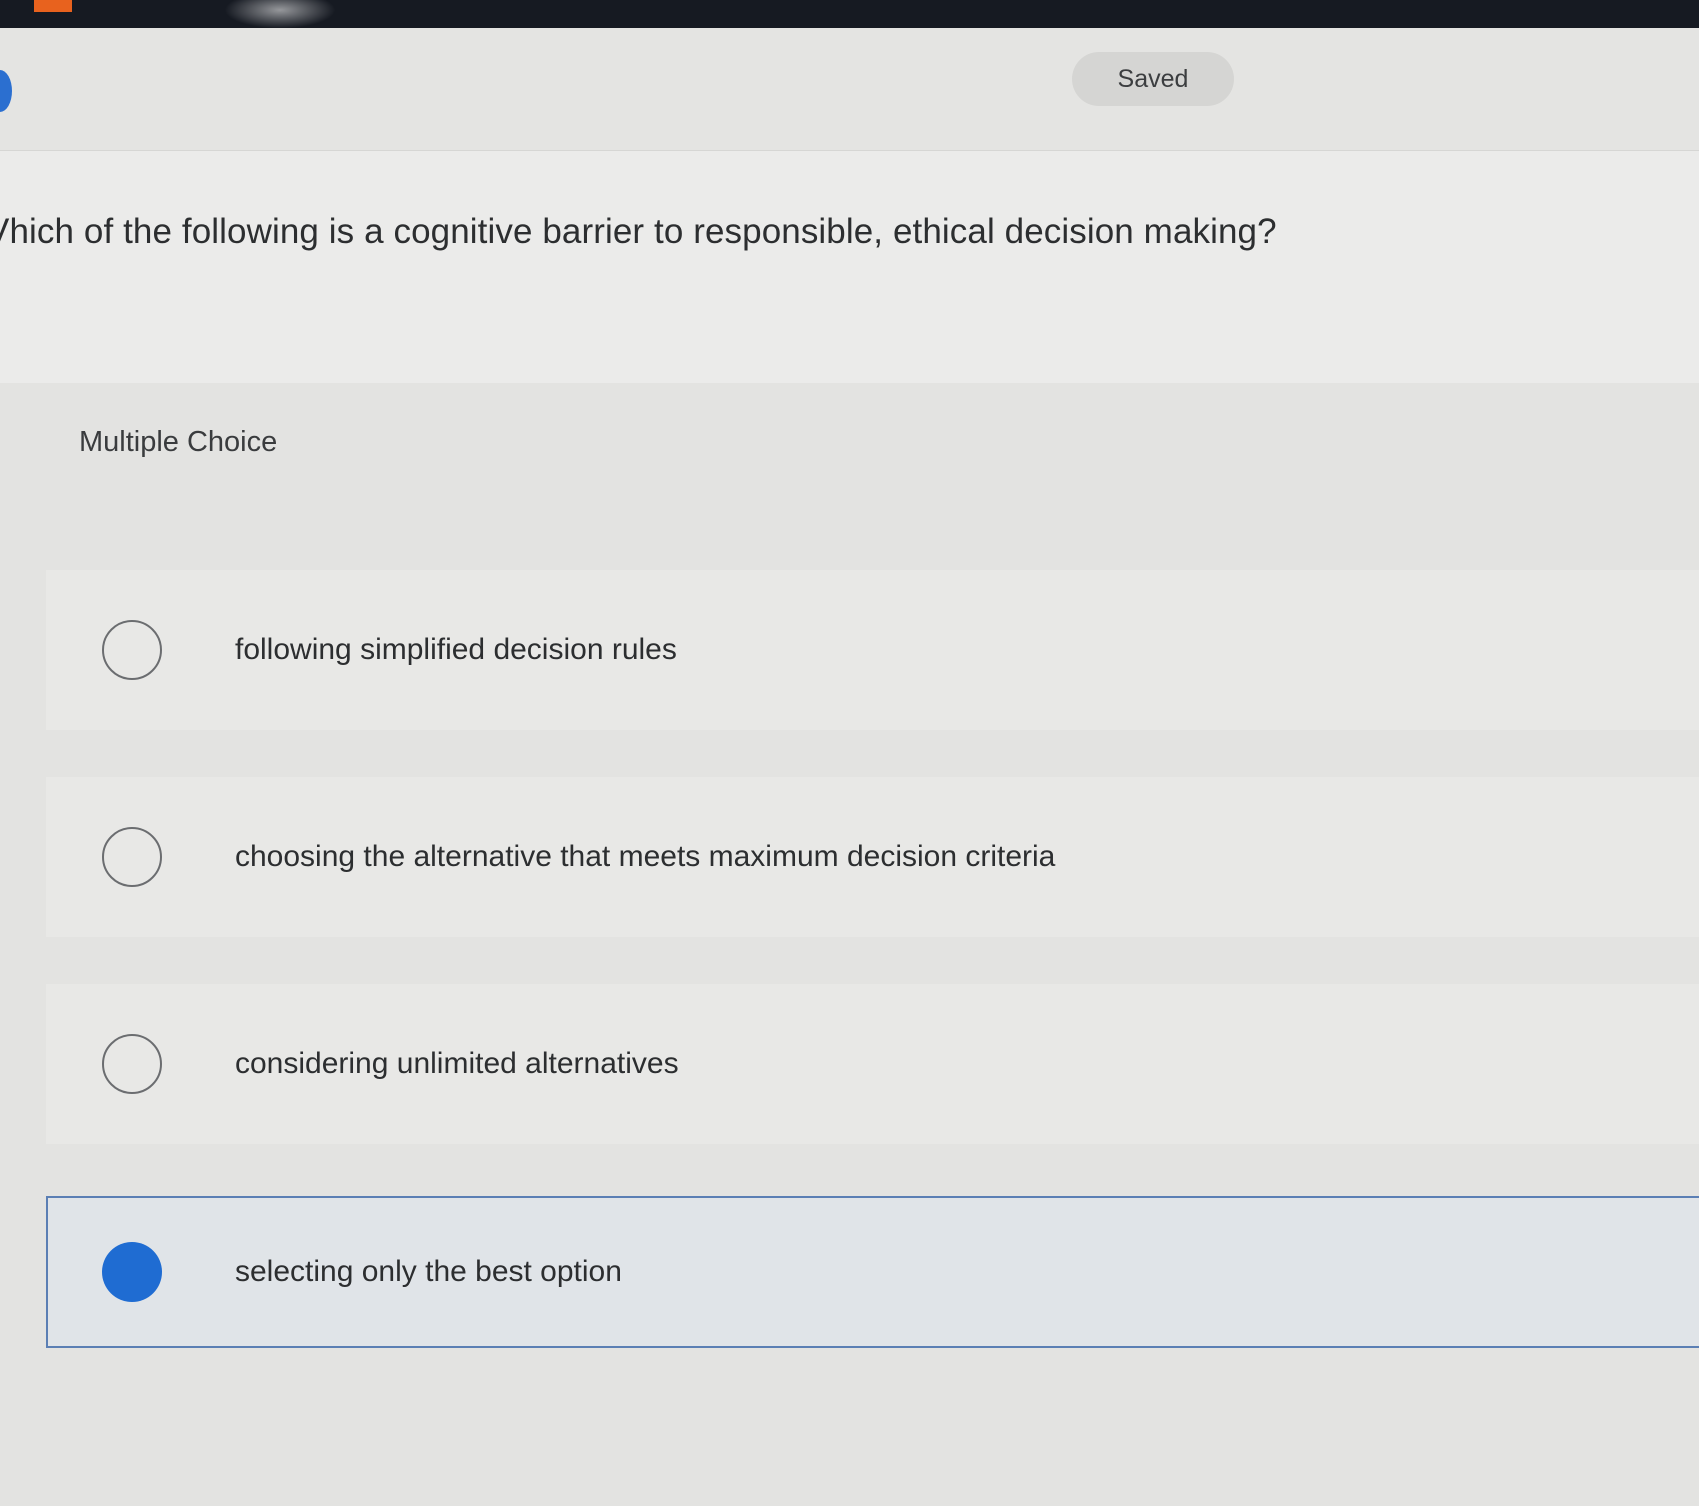 The height and width of the screenshot is (1506, 1699). What do you see at coordinates (456, 649) in the screenshot?
I see `answer-option-label: following simplified decision rules` at bounding box center [456, 649].